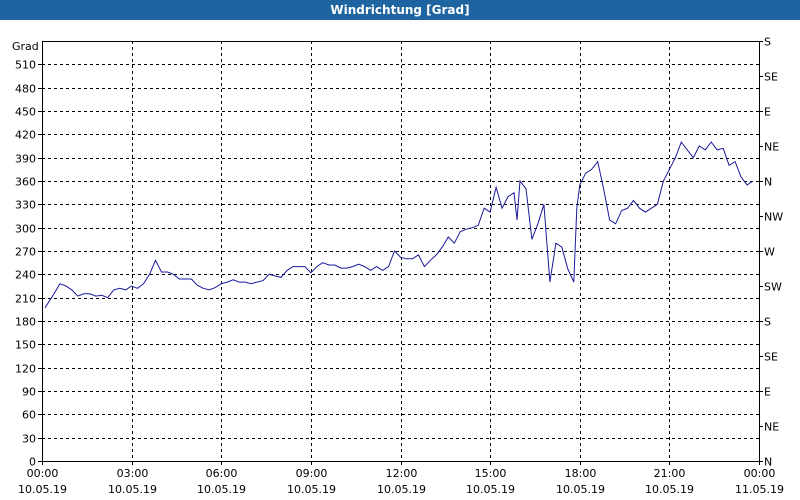  I want to click on y-tick-label: 120, so click(25, 369).